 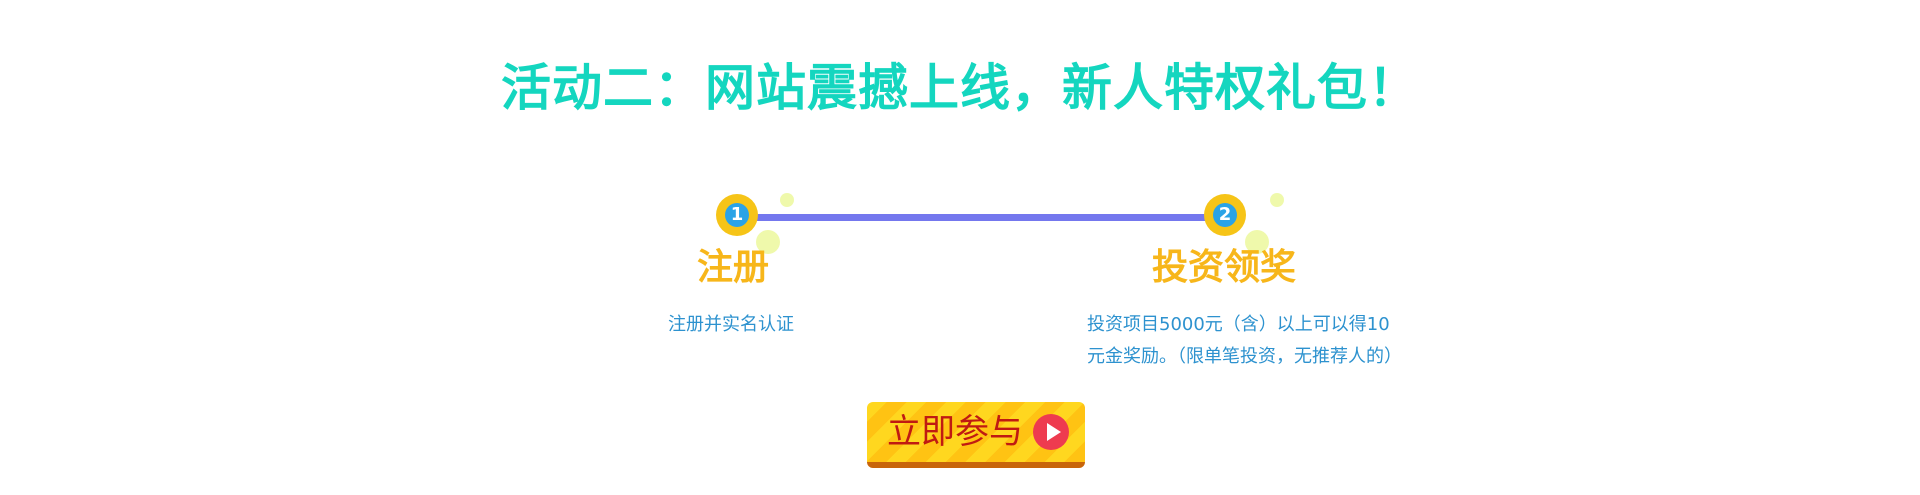 What do you see at coordinates (732, 267) in the screenshot?
I see `step-1-title: 注册` at bounding box center [732, 267].